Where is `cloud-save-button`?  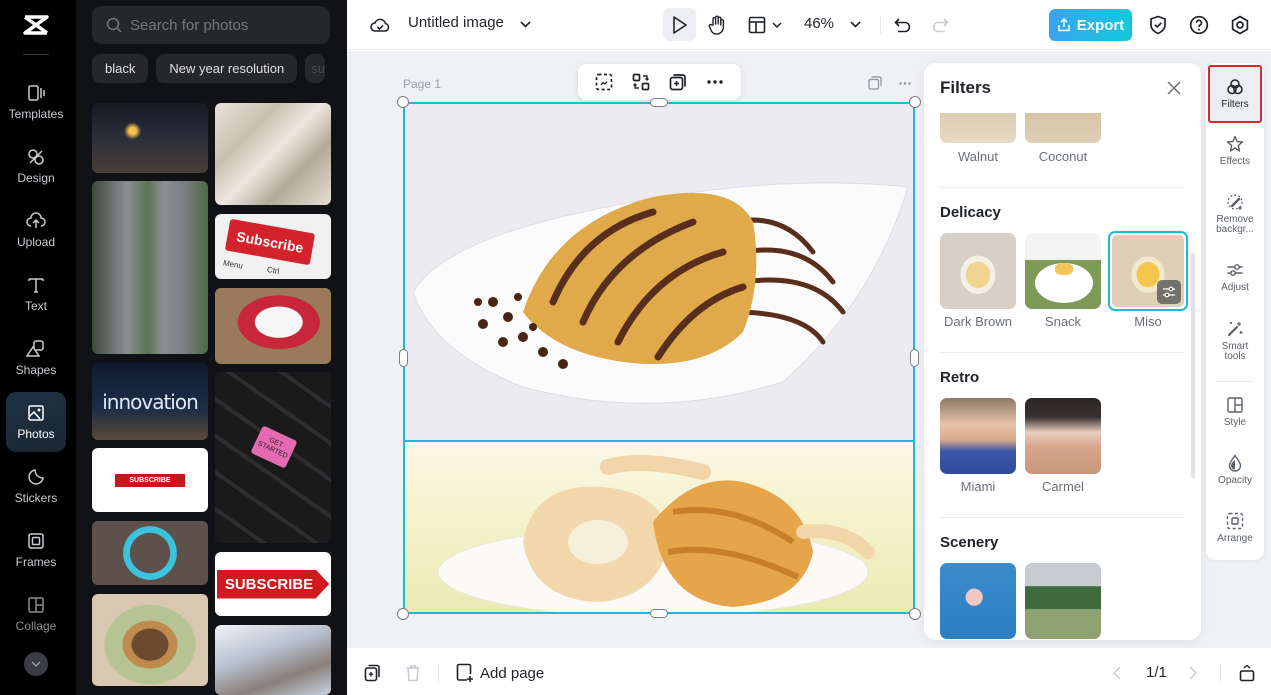
cloud-save-button is located at coordinates (380, 25).